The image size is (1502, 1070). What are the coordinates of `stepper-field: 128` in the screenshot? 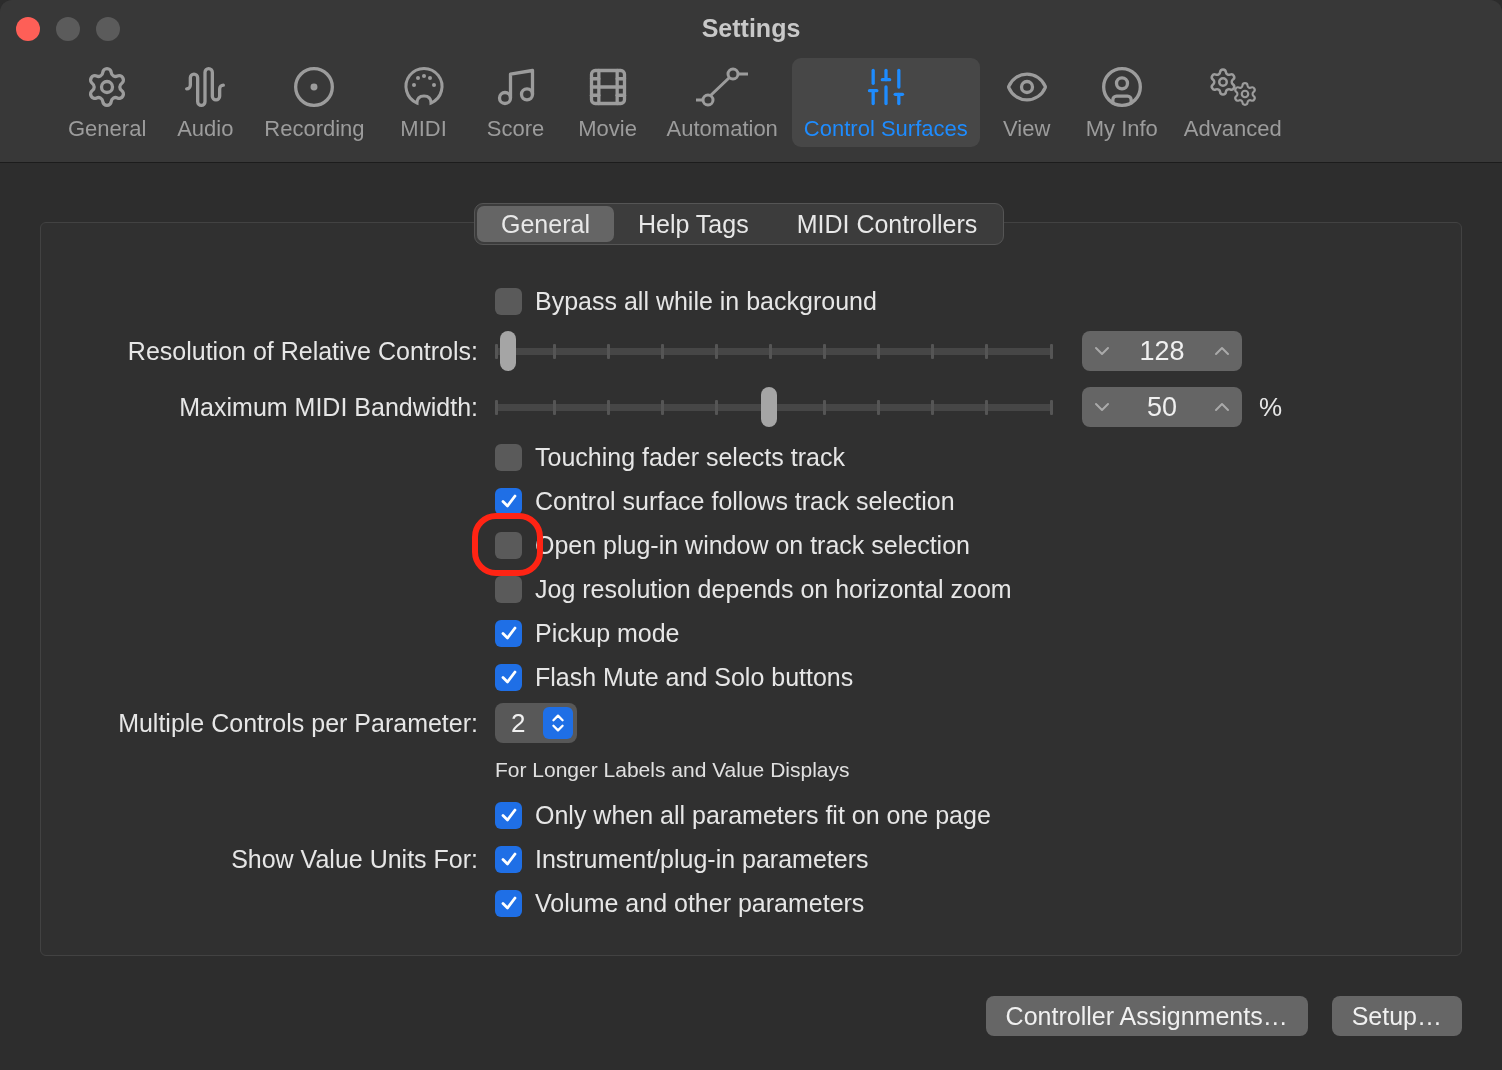 It's located at (1162, 351).